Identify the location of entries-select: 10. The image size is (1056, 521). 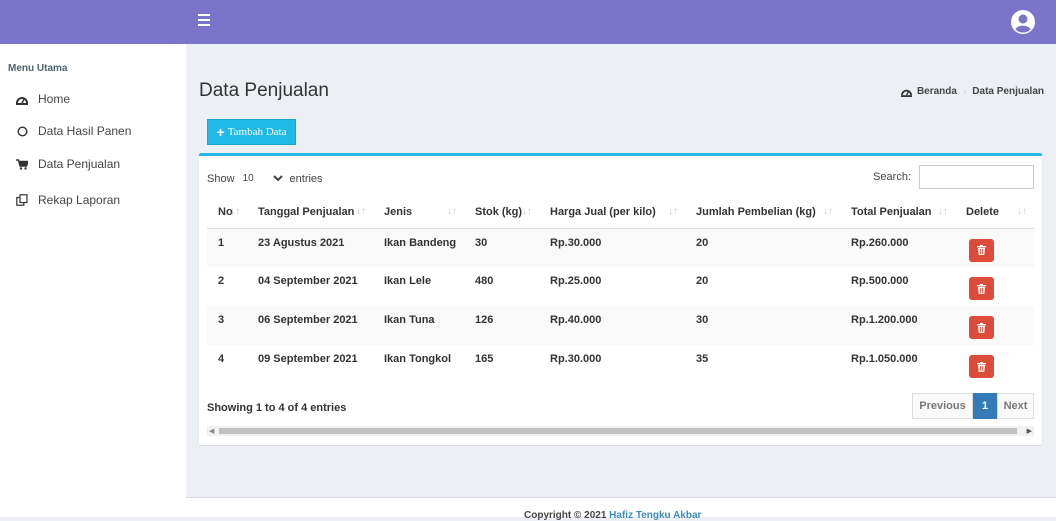
(262, 178).